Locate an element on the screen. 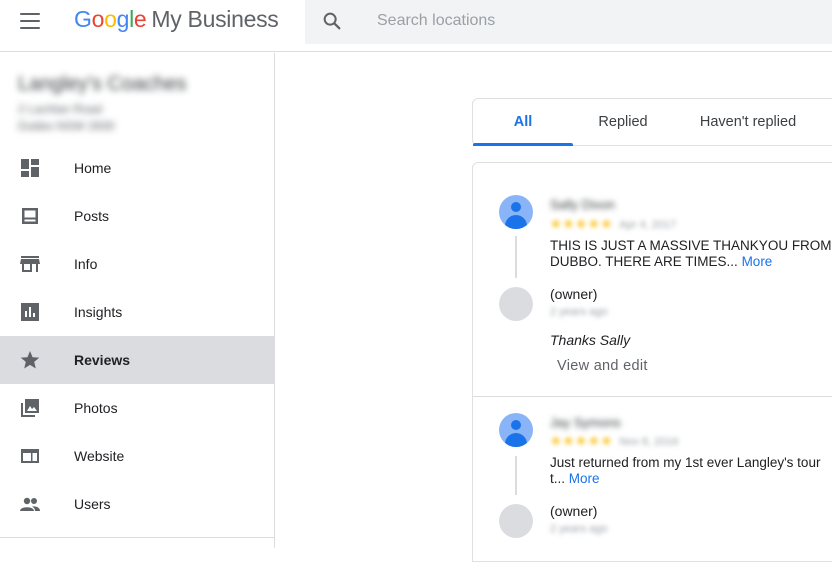 The width and height of the screenshot is (832, 567). view-and-edit-button: View and edit is located at coordinates (602, 366).